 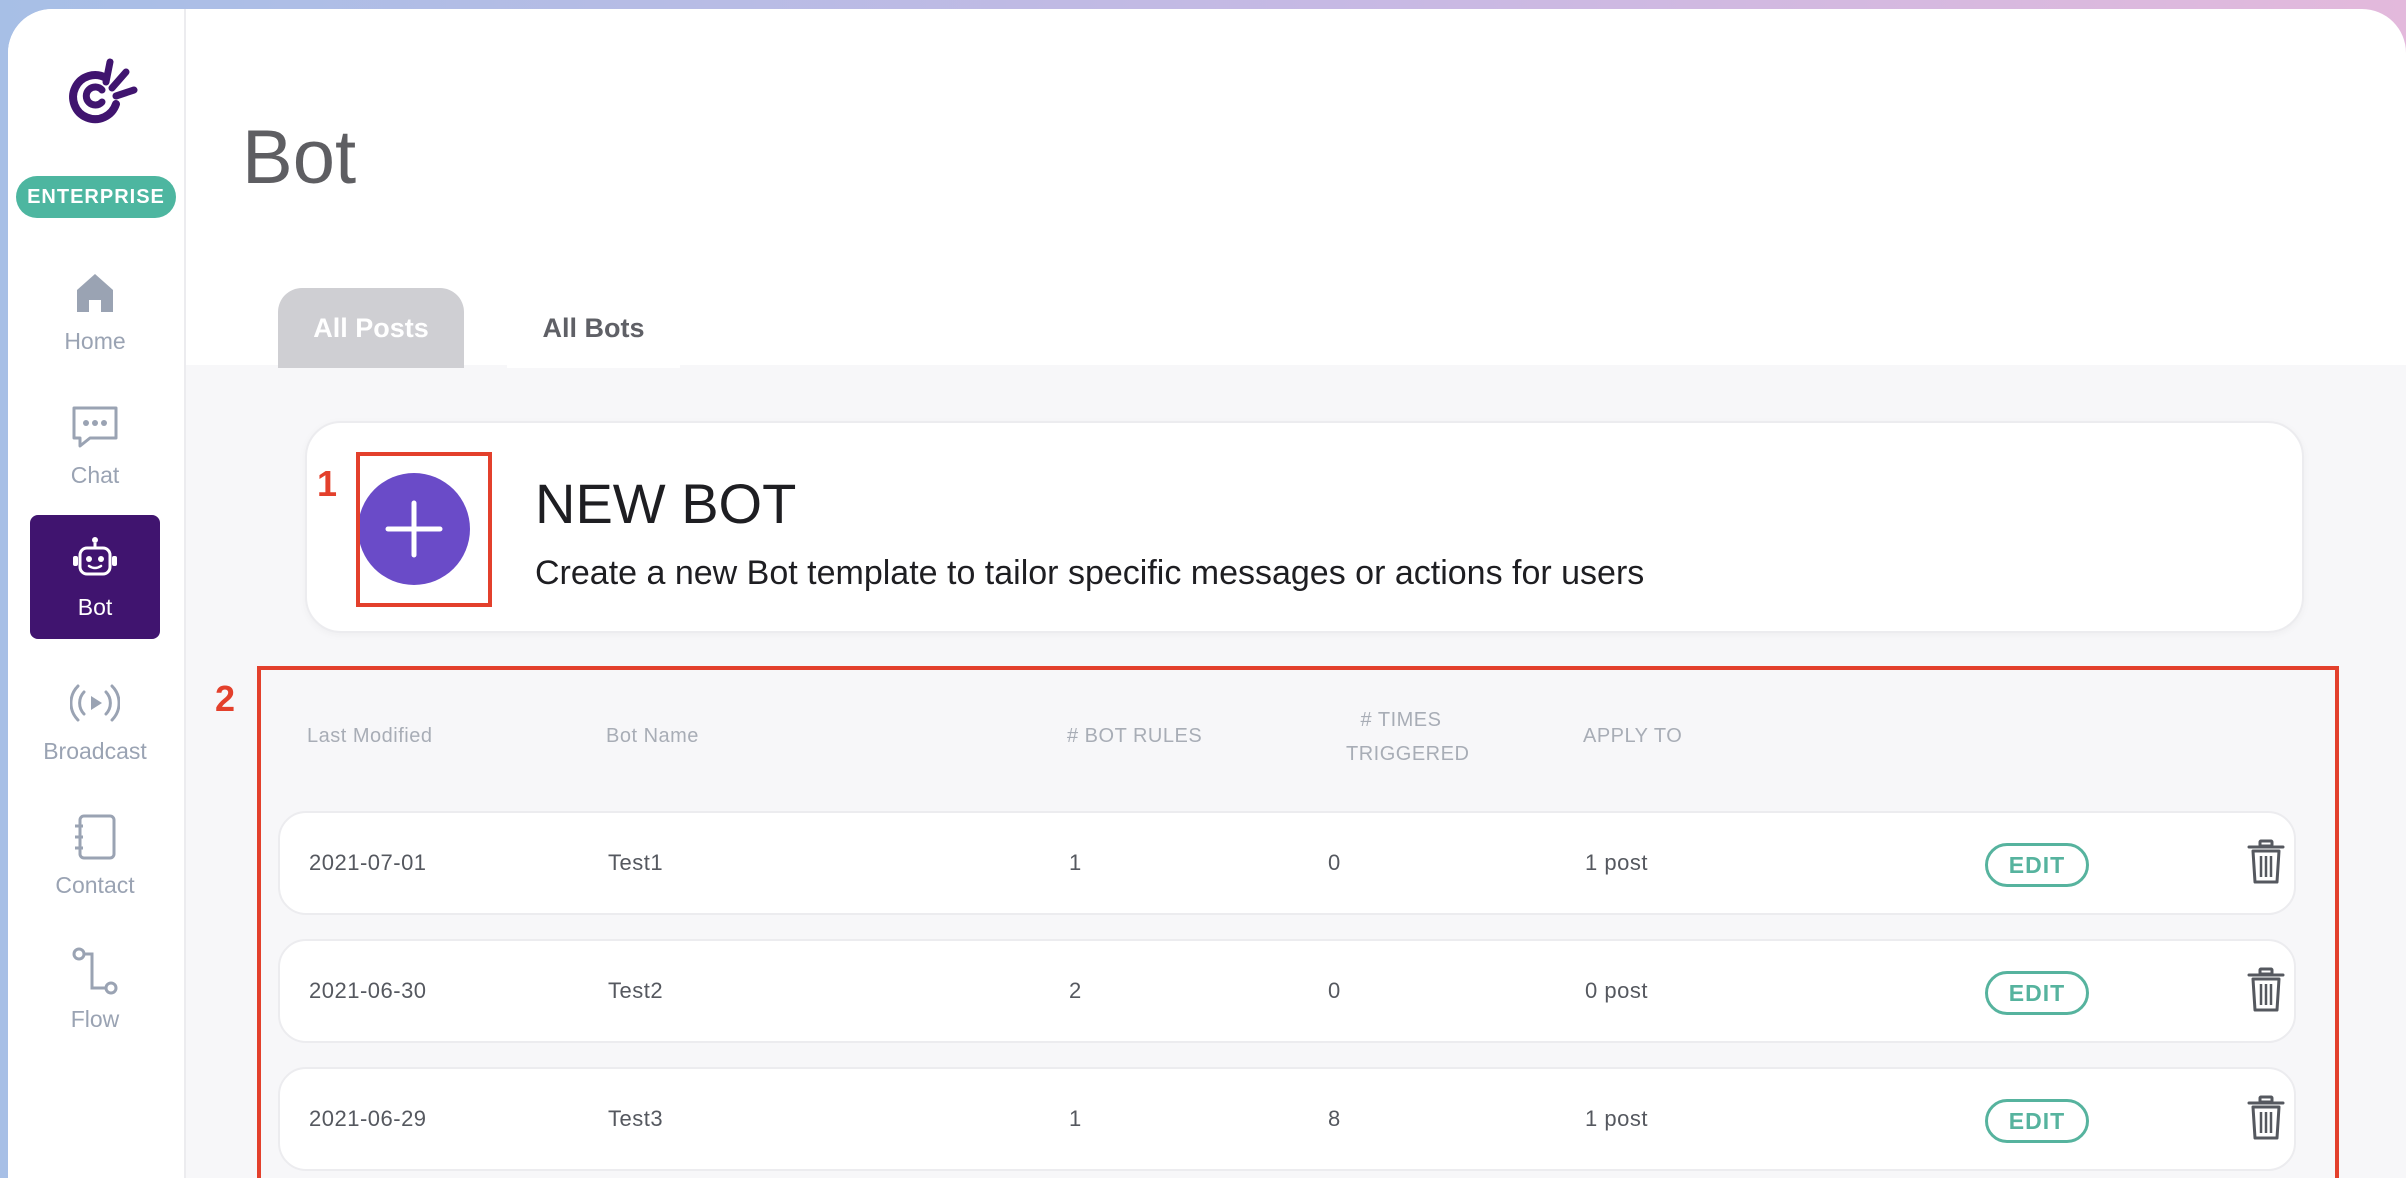 What do you see at coordinates (1407, 737) in the screenshot?
I see `header-times-triggered: # TIMES TRIGGERED` at bounding box center [1407, 737].